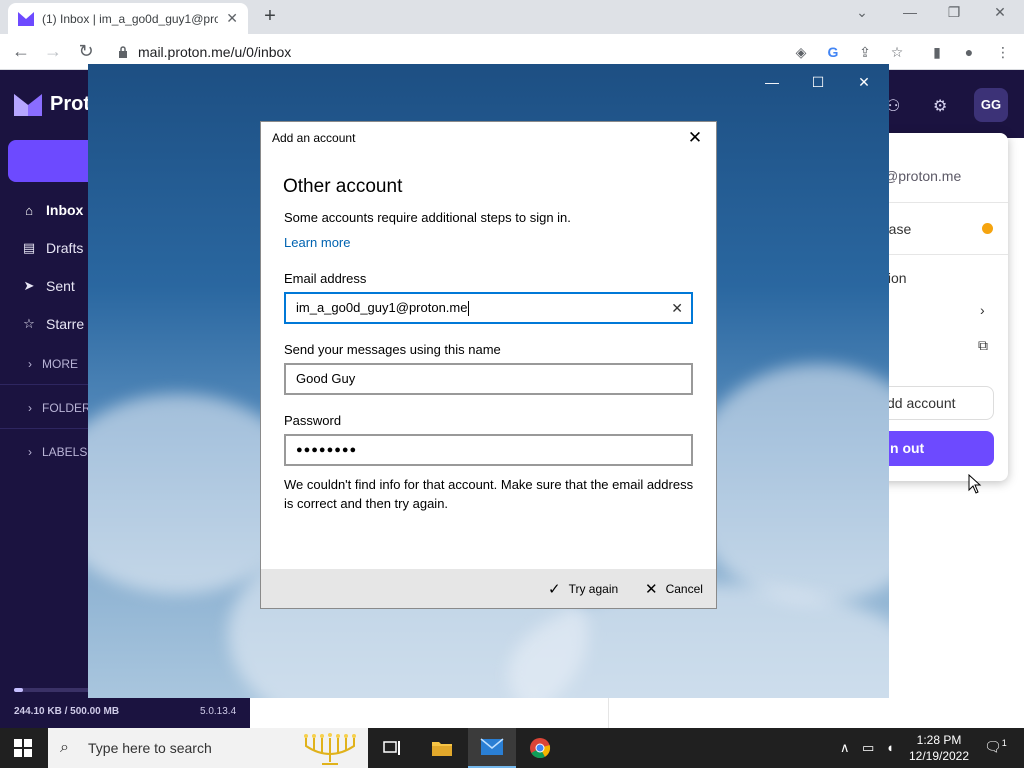 Image resolution: width=1024 pixels, height=768 pixels. What do you see at coordinates (215, 52) in the screenshot?
I see `url-text: mail.proton.me/u/0/inbox` at bounding box center [215, 52].